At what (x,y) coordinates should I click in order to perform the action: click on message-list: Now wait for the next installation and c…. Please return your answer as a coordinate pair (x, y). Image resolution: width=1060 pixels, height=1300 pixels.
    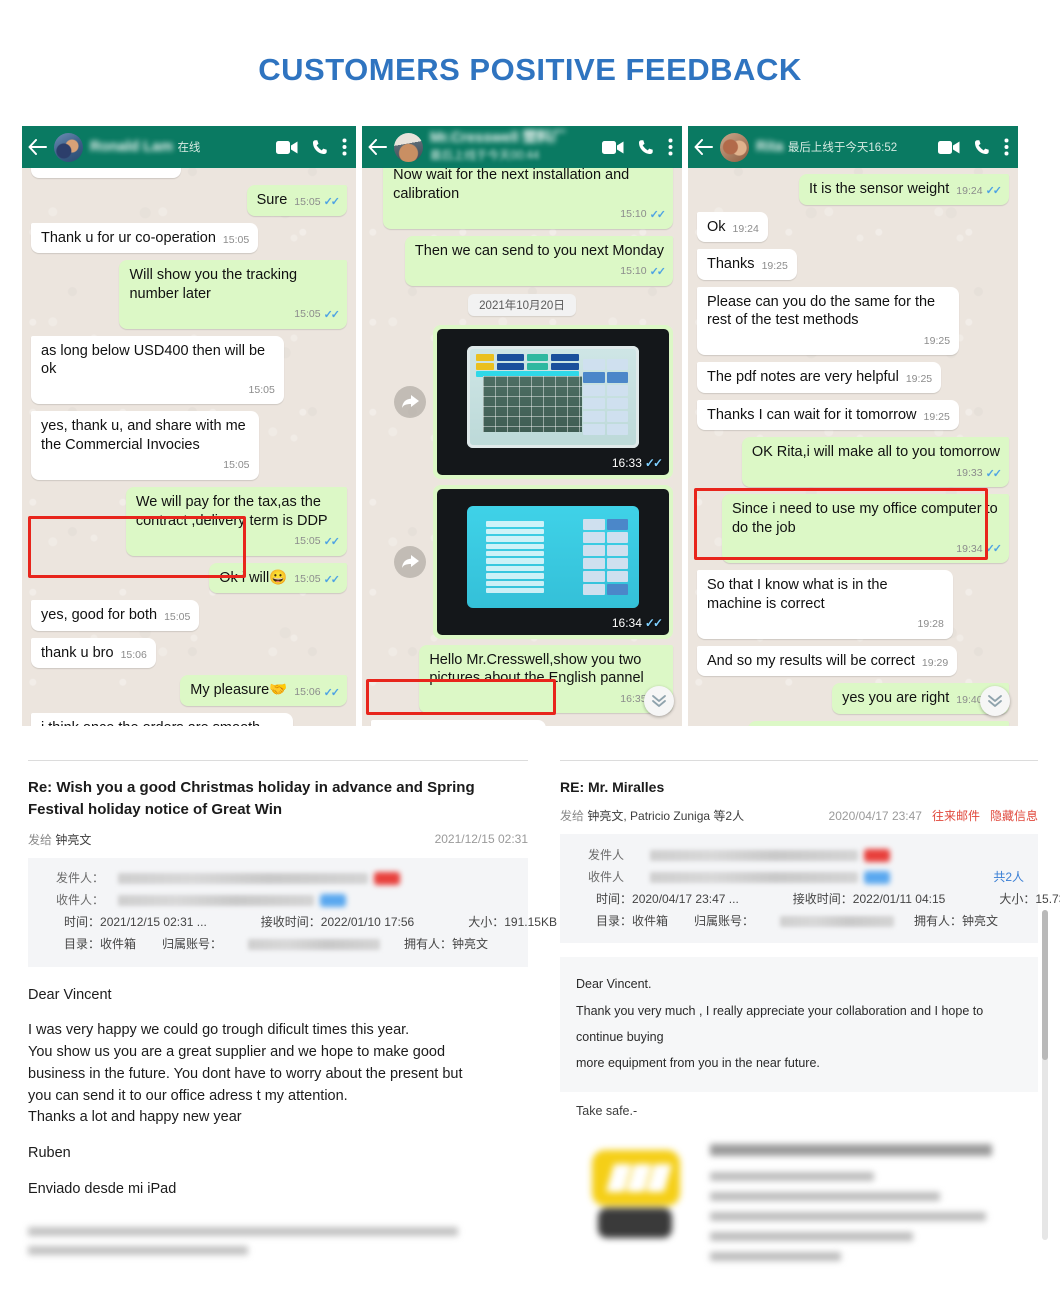
    Looking at the image, I should click on (522, 443).